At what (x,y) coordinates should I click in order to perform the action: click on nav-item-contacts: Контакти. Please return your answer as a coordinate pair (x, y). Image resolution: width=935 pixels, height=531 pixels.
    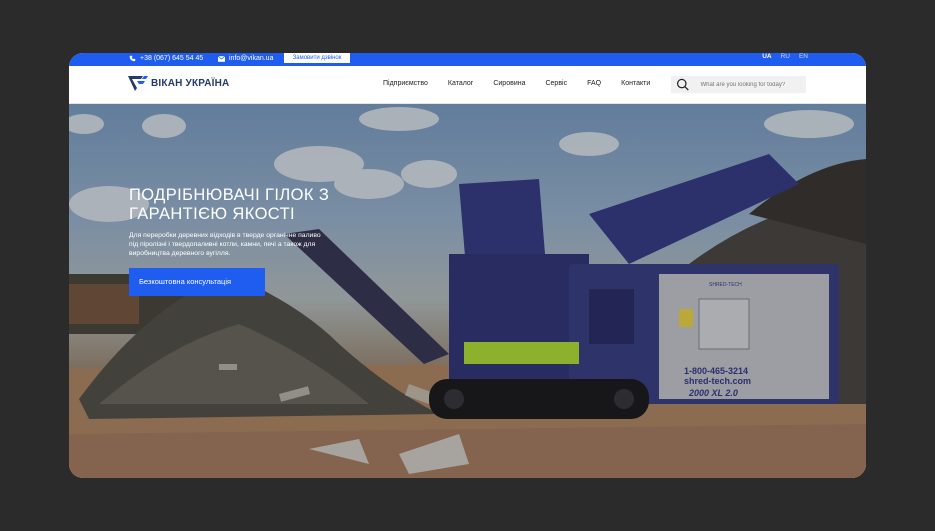
    Looking at the image, I should click on (635, 83).